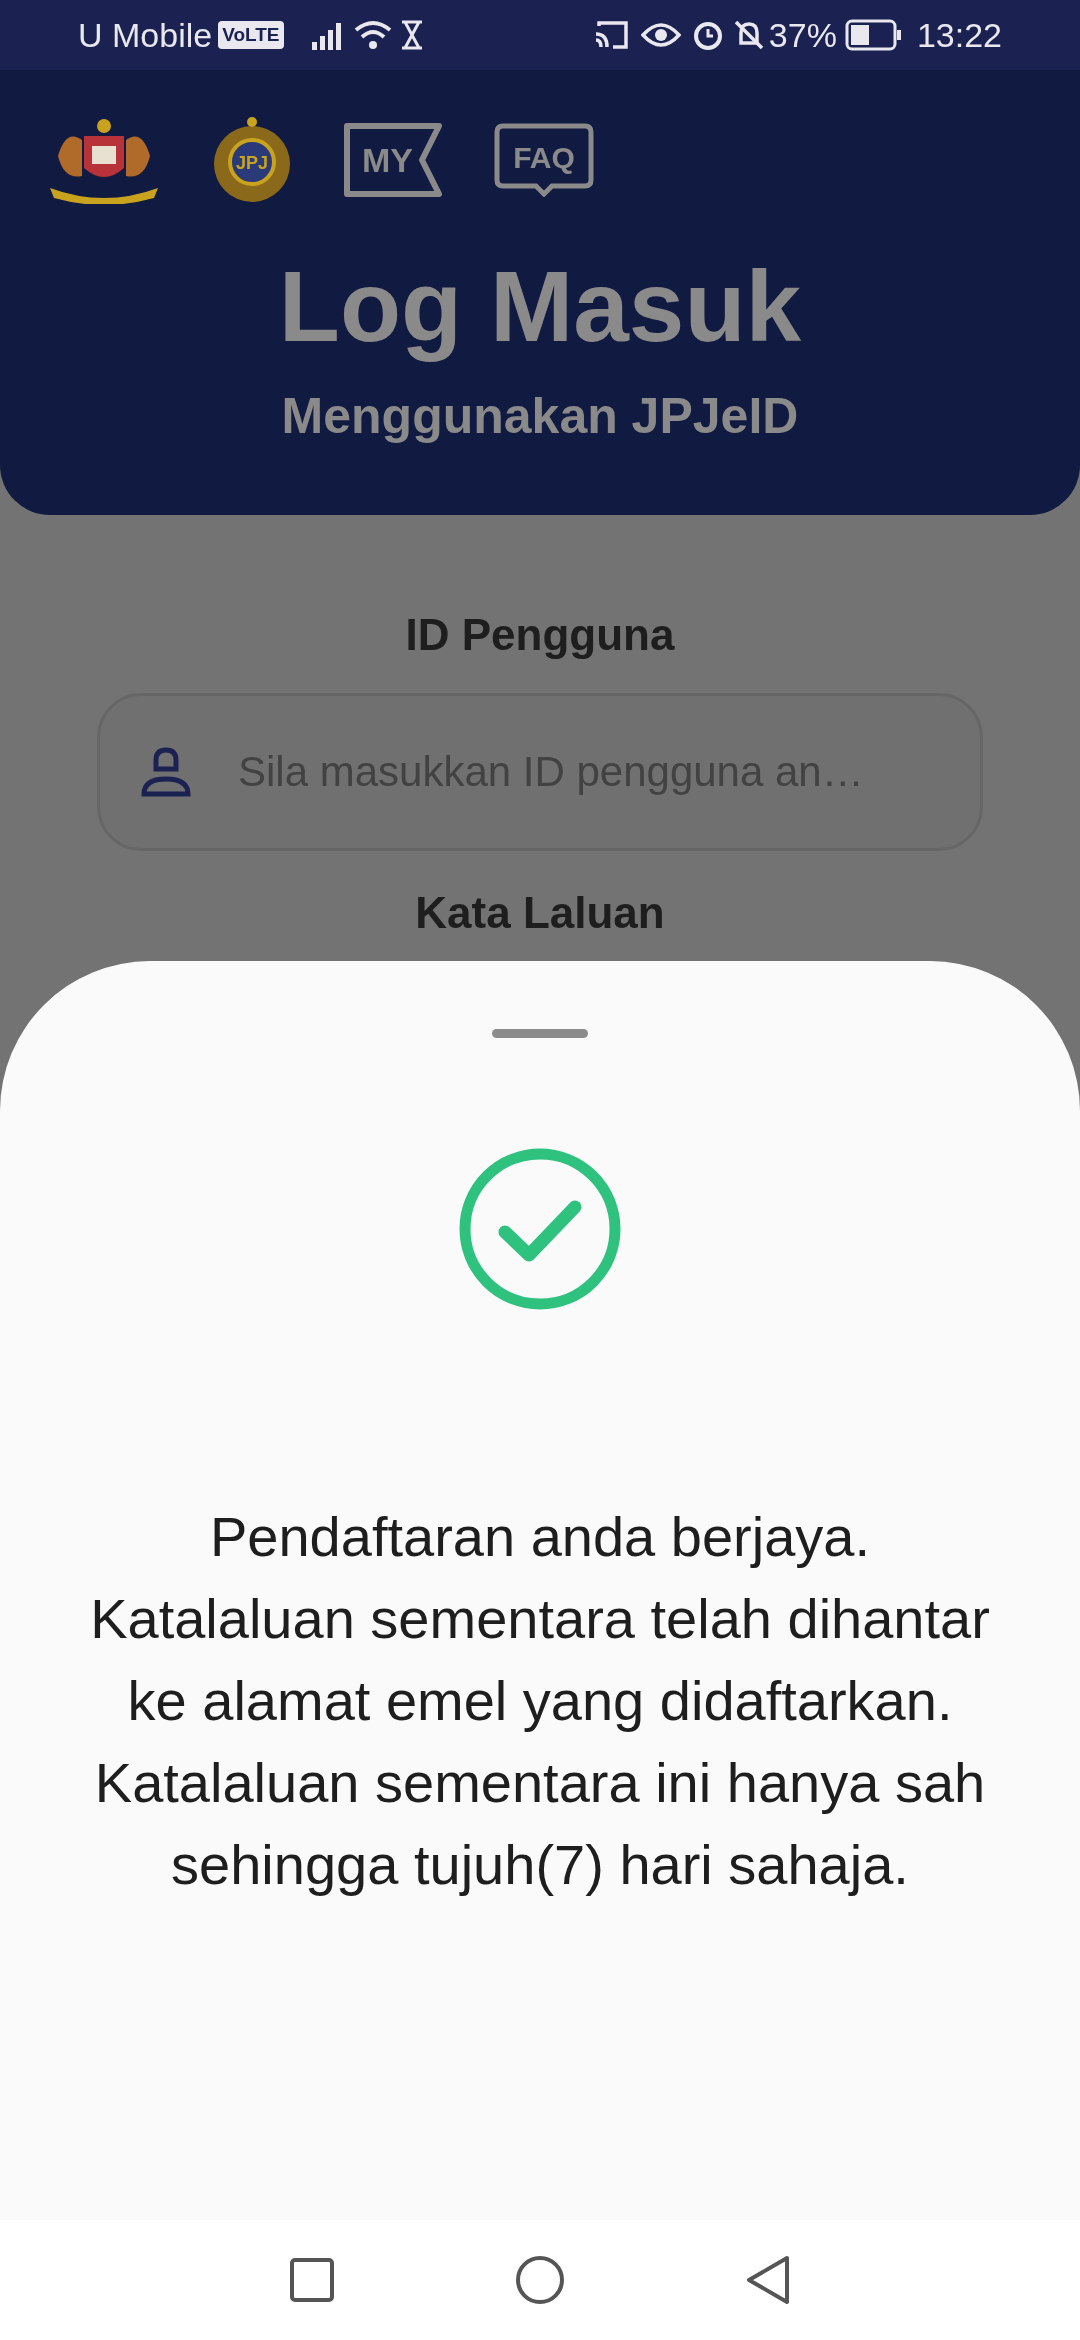  Describe the element at coordinates (540, 1229) in the screenshot. I see `check-circle-icon` at that location.